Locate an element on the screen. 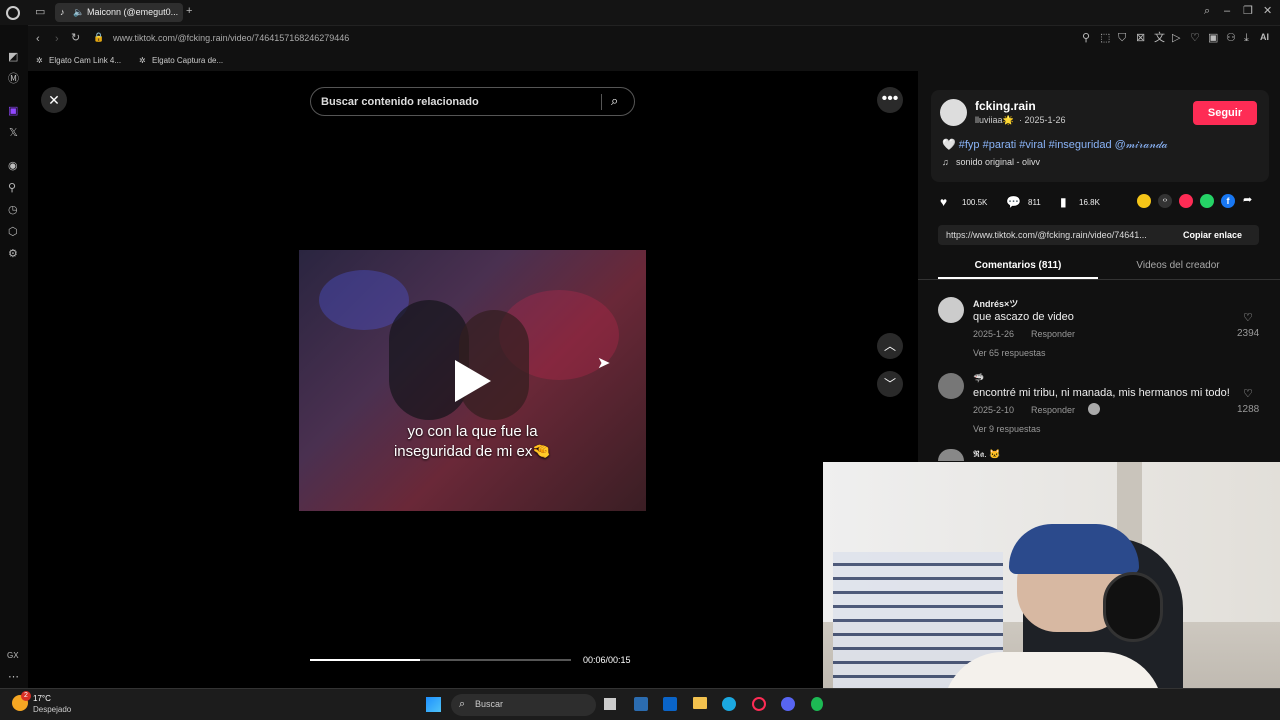 The width and height of the screenshot is (1280, 720). opera-gx-icon is located at coordinates (759, 704).